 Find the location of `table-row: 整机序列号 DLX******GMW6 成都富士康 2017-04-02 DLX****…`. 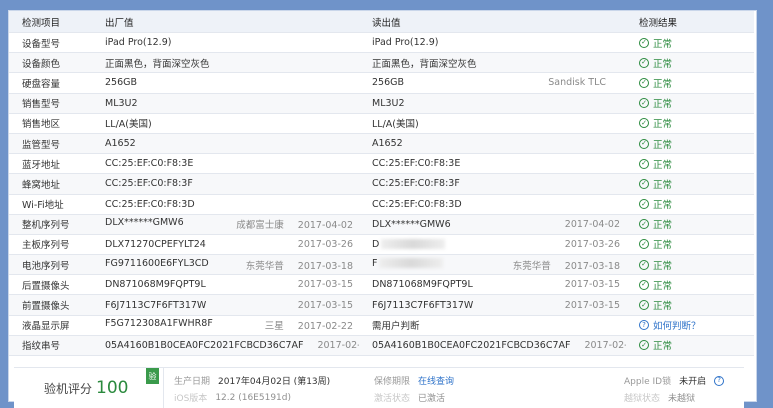

table-row: 整机序列号 DLX******GMW6 成都富士康 2017-04-02 DLX****… is located at coordinates (381, 224).